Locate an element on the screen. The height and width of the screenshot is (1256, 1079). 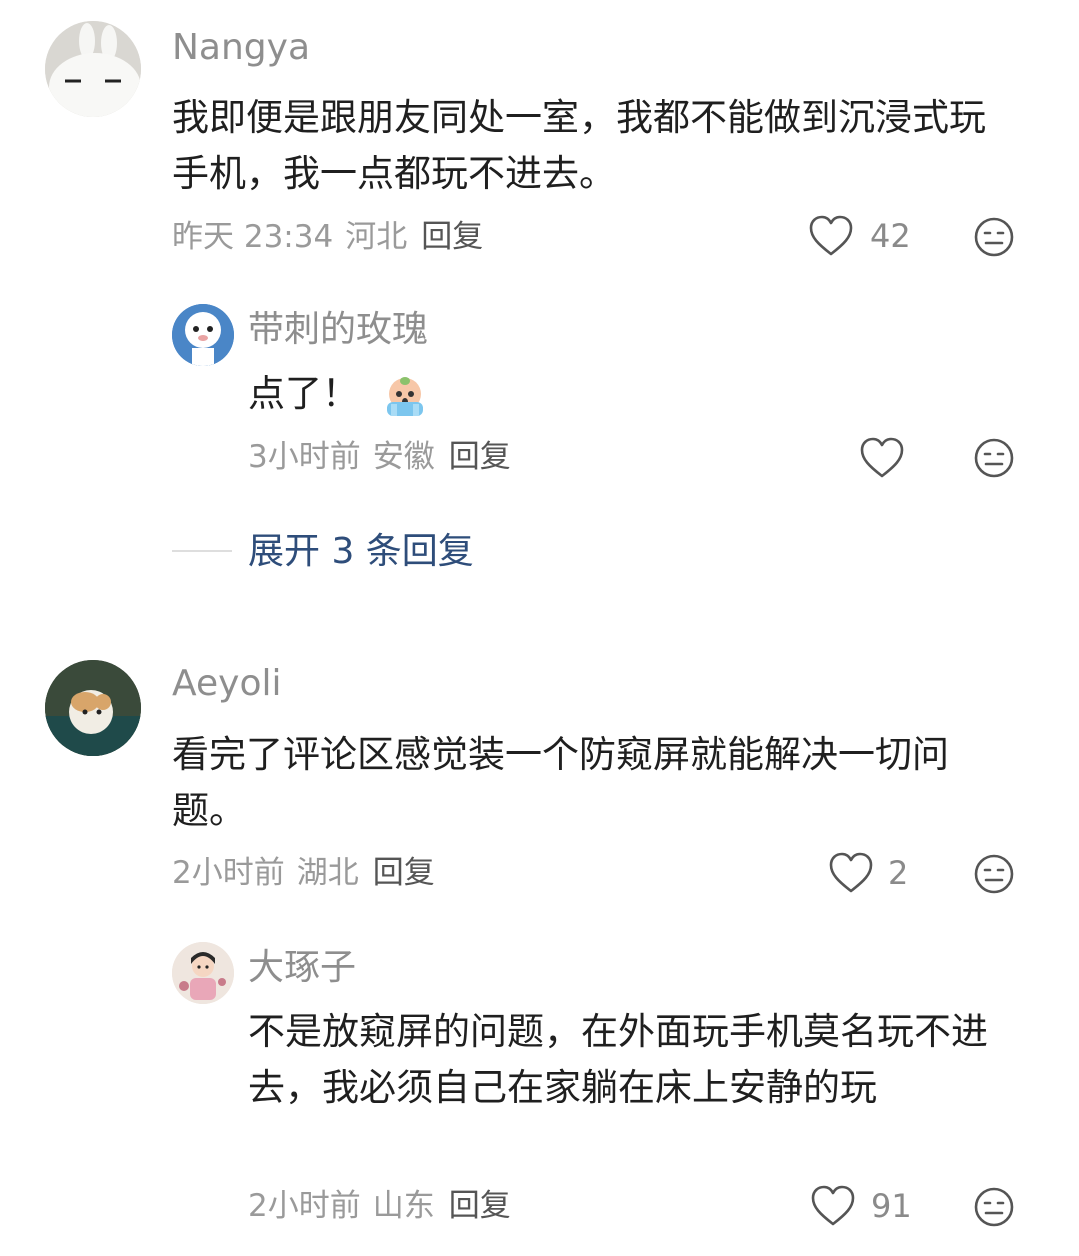
reply-meta: 3小时前 安徽 回复 is located at coordinates (379, 457).